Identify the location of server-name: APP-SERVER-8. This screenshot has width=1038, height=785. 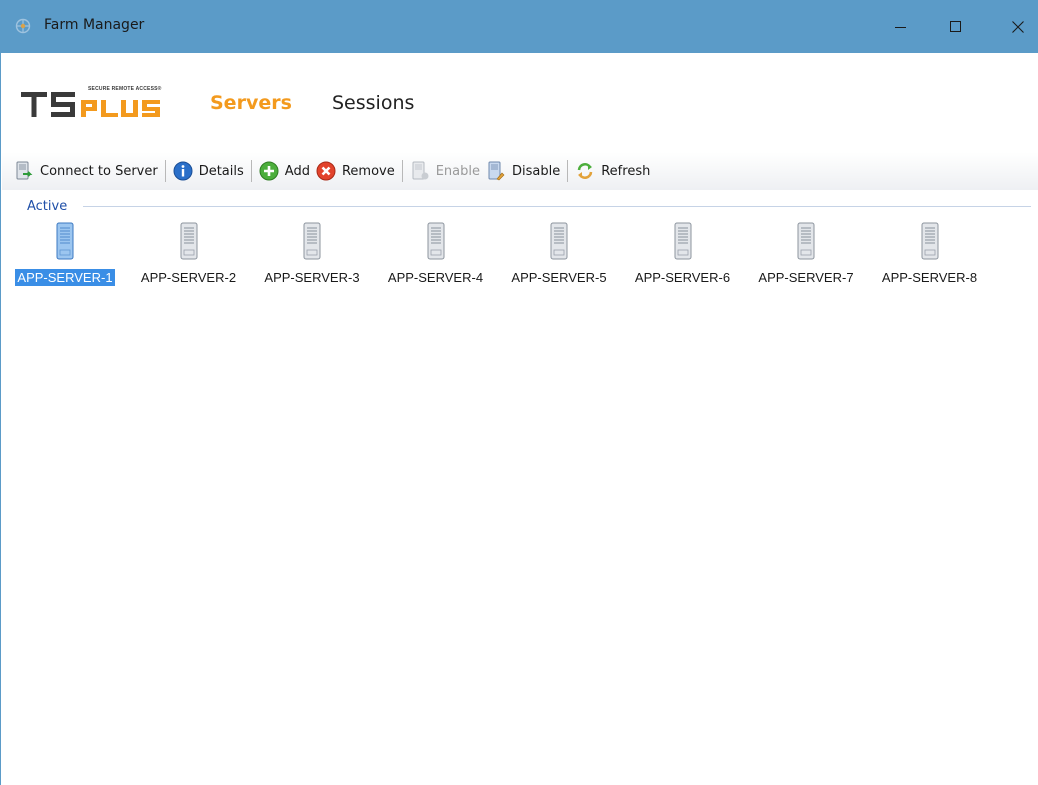
(930, 277).